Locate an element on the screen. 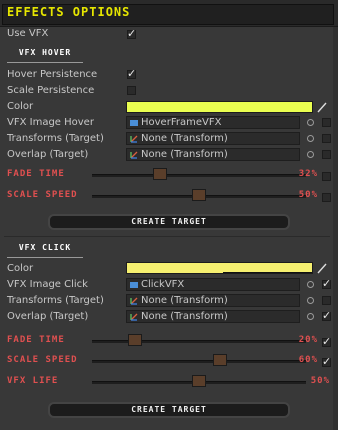 The height and width of the screenshot is (430, 338). hover-fade-time-value: 32% is located at coordinates (308, 174).